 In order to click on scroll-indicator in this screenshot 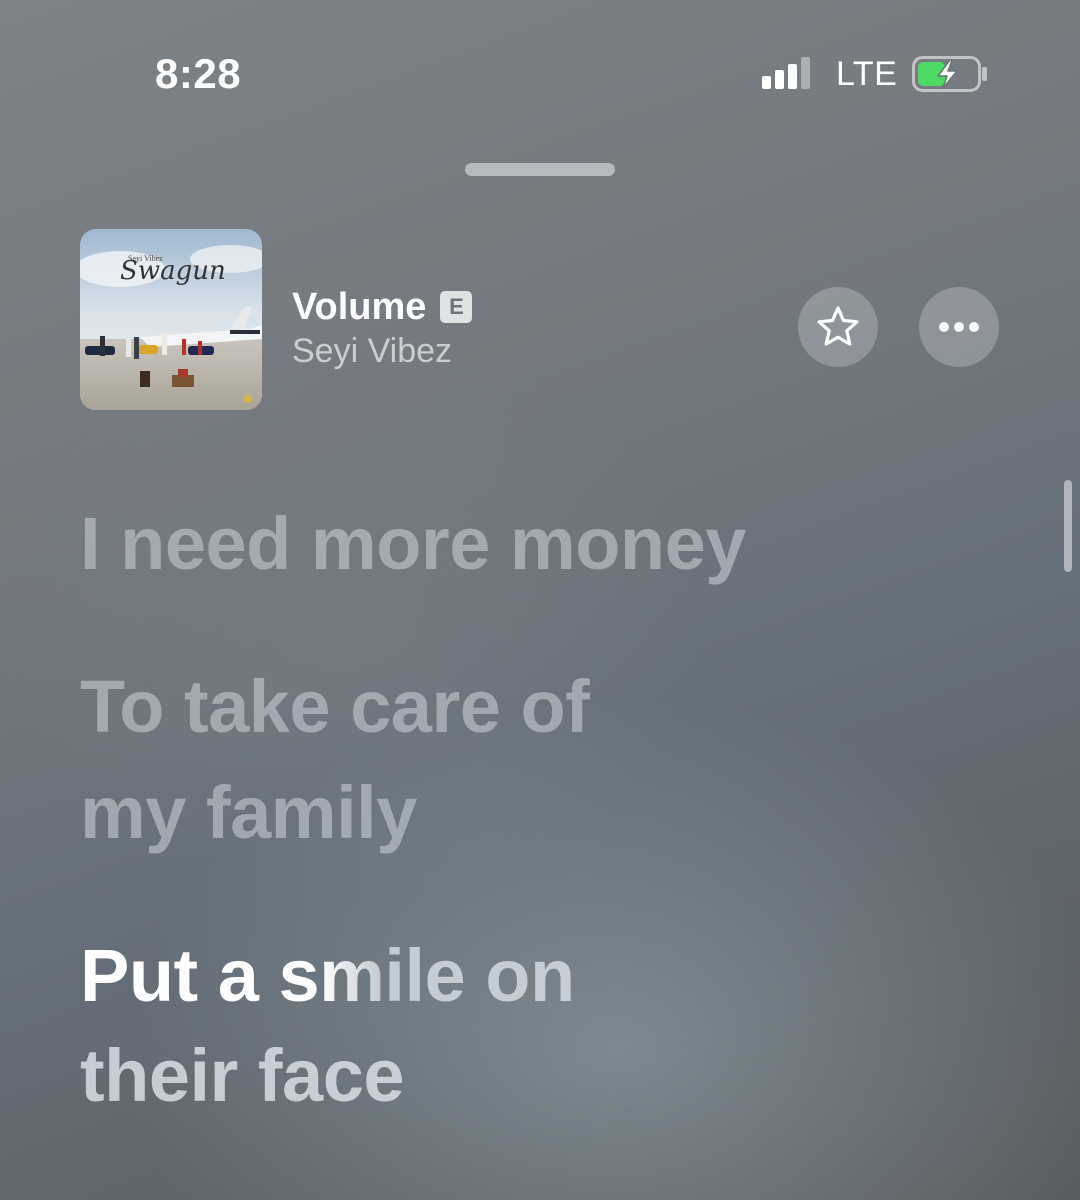, I will do `click(1068, 526)`.